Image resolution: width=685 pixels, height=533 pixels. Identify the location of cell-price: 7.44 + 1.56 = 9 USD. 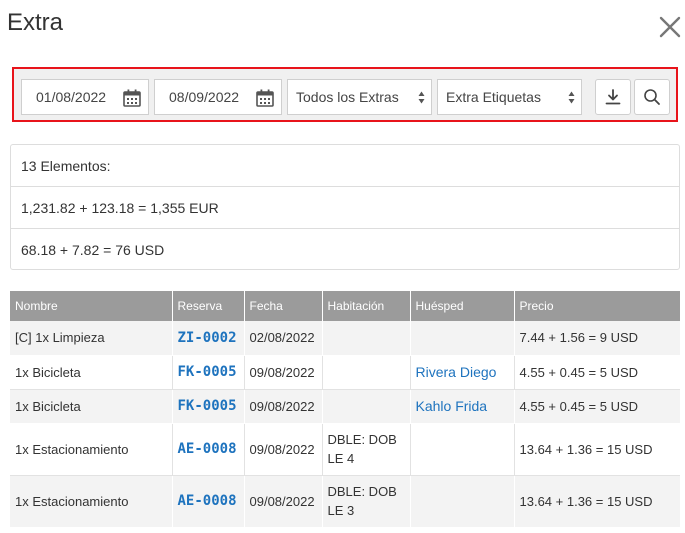
(597, 338).